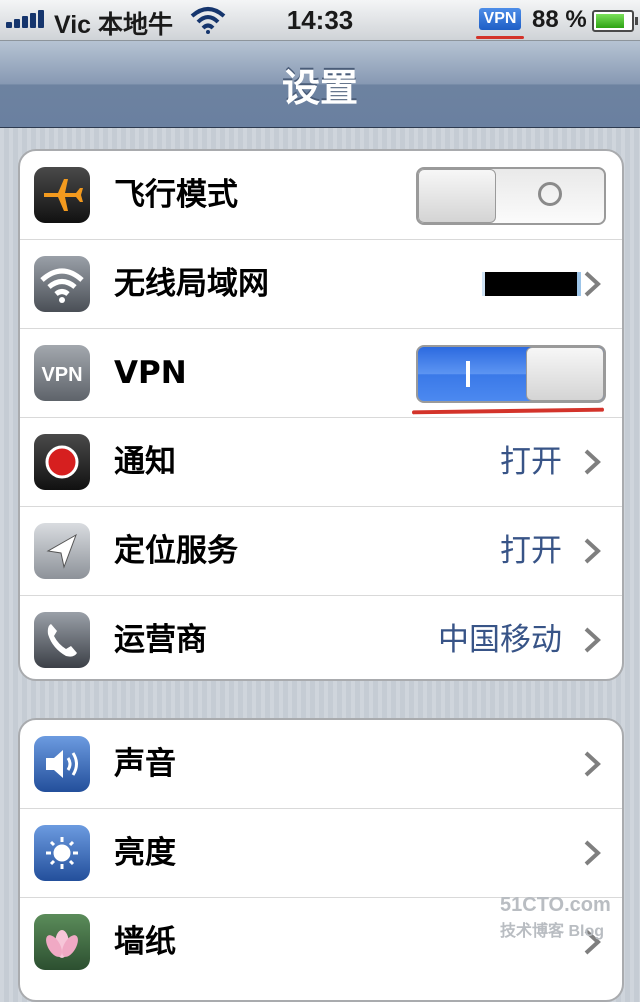 The height and width of the screenshot is (1002, 640). What do you see at coordinates (62, 853) in the screenshot?
I see `brightness-icon` at bounding box center [62, 853].